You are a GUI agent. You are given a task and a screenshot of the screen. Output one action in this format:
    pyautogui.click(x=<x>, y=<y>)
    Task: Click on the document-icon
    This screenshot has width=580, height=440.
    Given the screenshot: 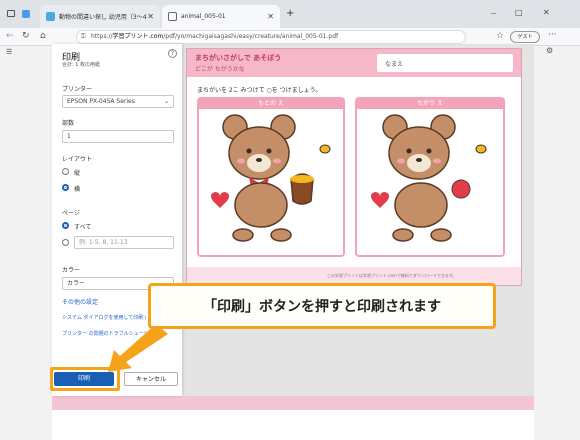 What is the action you would take?
    pyautogui.click(x=172, y=16)
    